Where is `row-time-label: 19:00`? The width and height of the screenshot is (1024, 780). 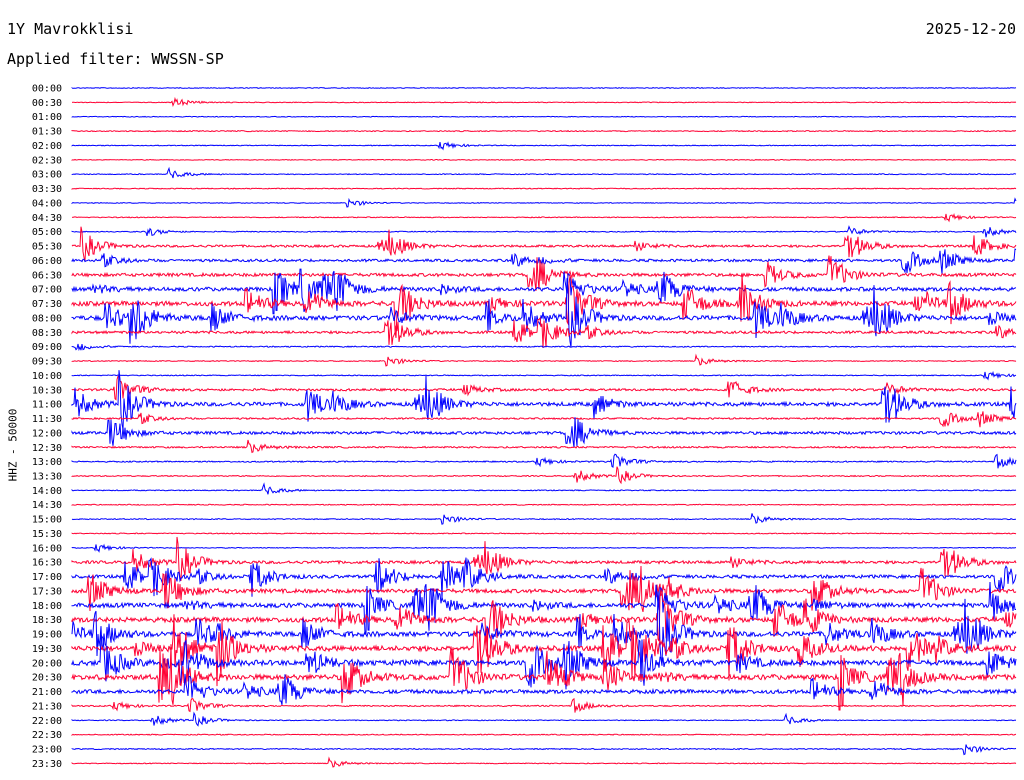
row-time-label: 19:00 is located at coordinates (47, 635).